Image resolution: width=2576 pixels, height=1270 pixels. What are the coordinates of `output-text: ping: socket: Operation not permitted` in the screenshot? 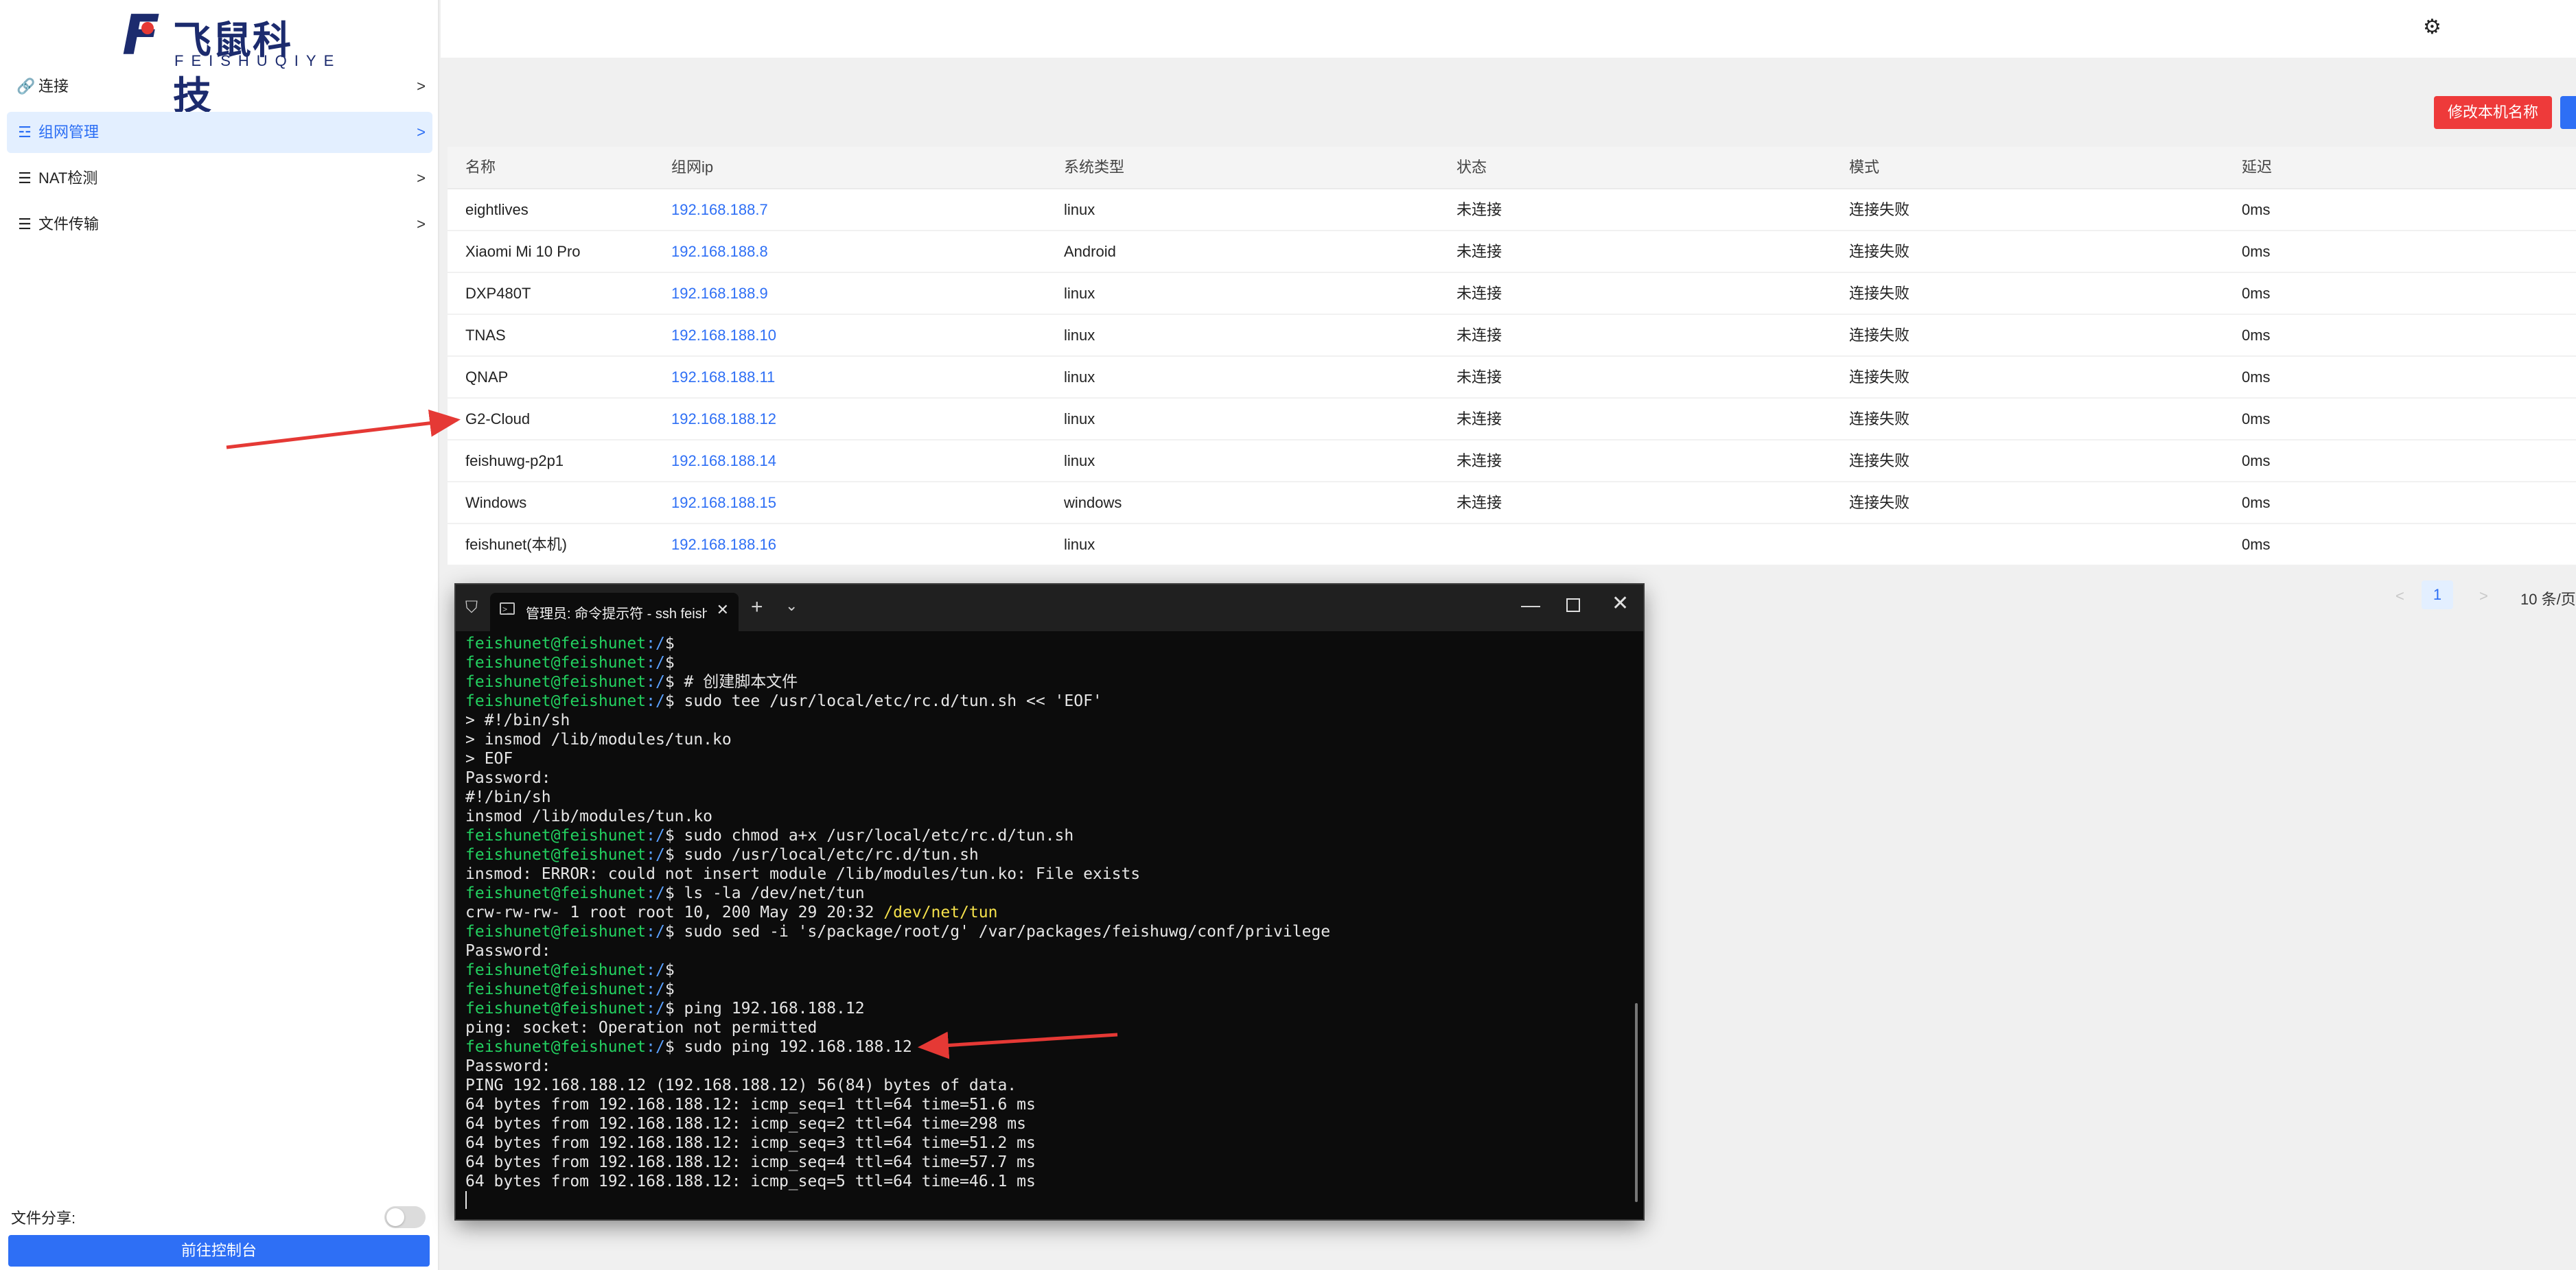 It's located at (641, 1028).